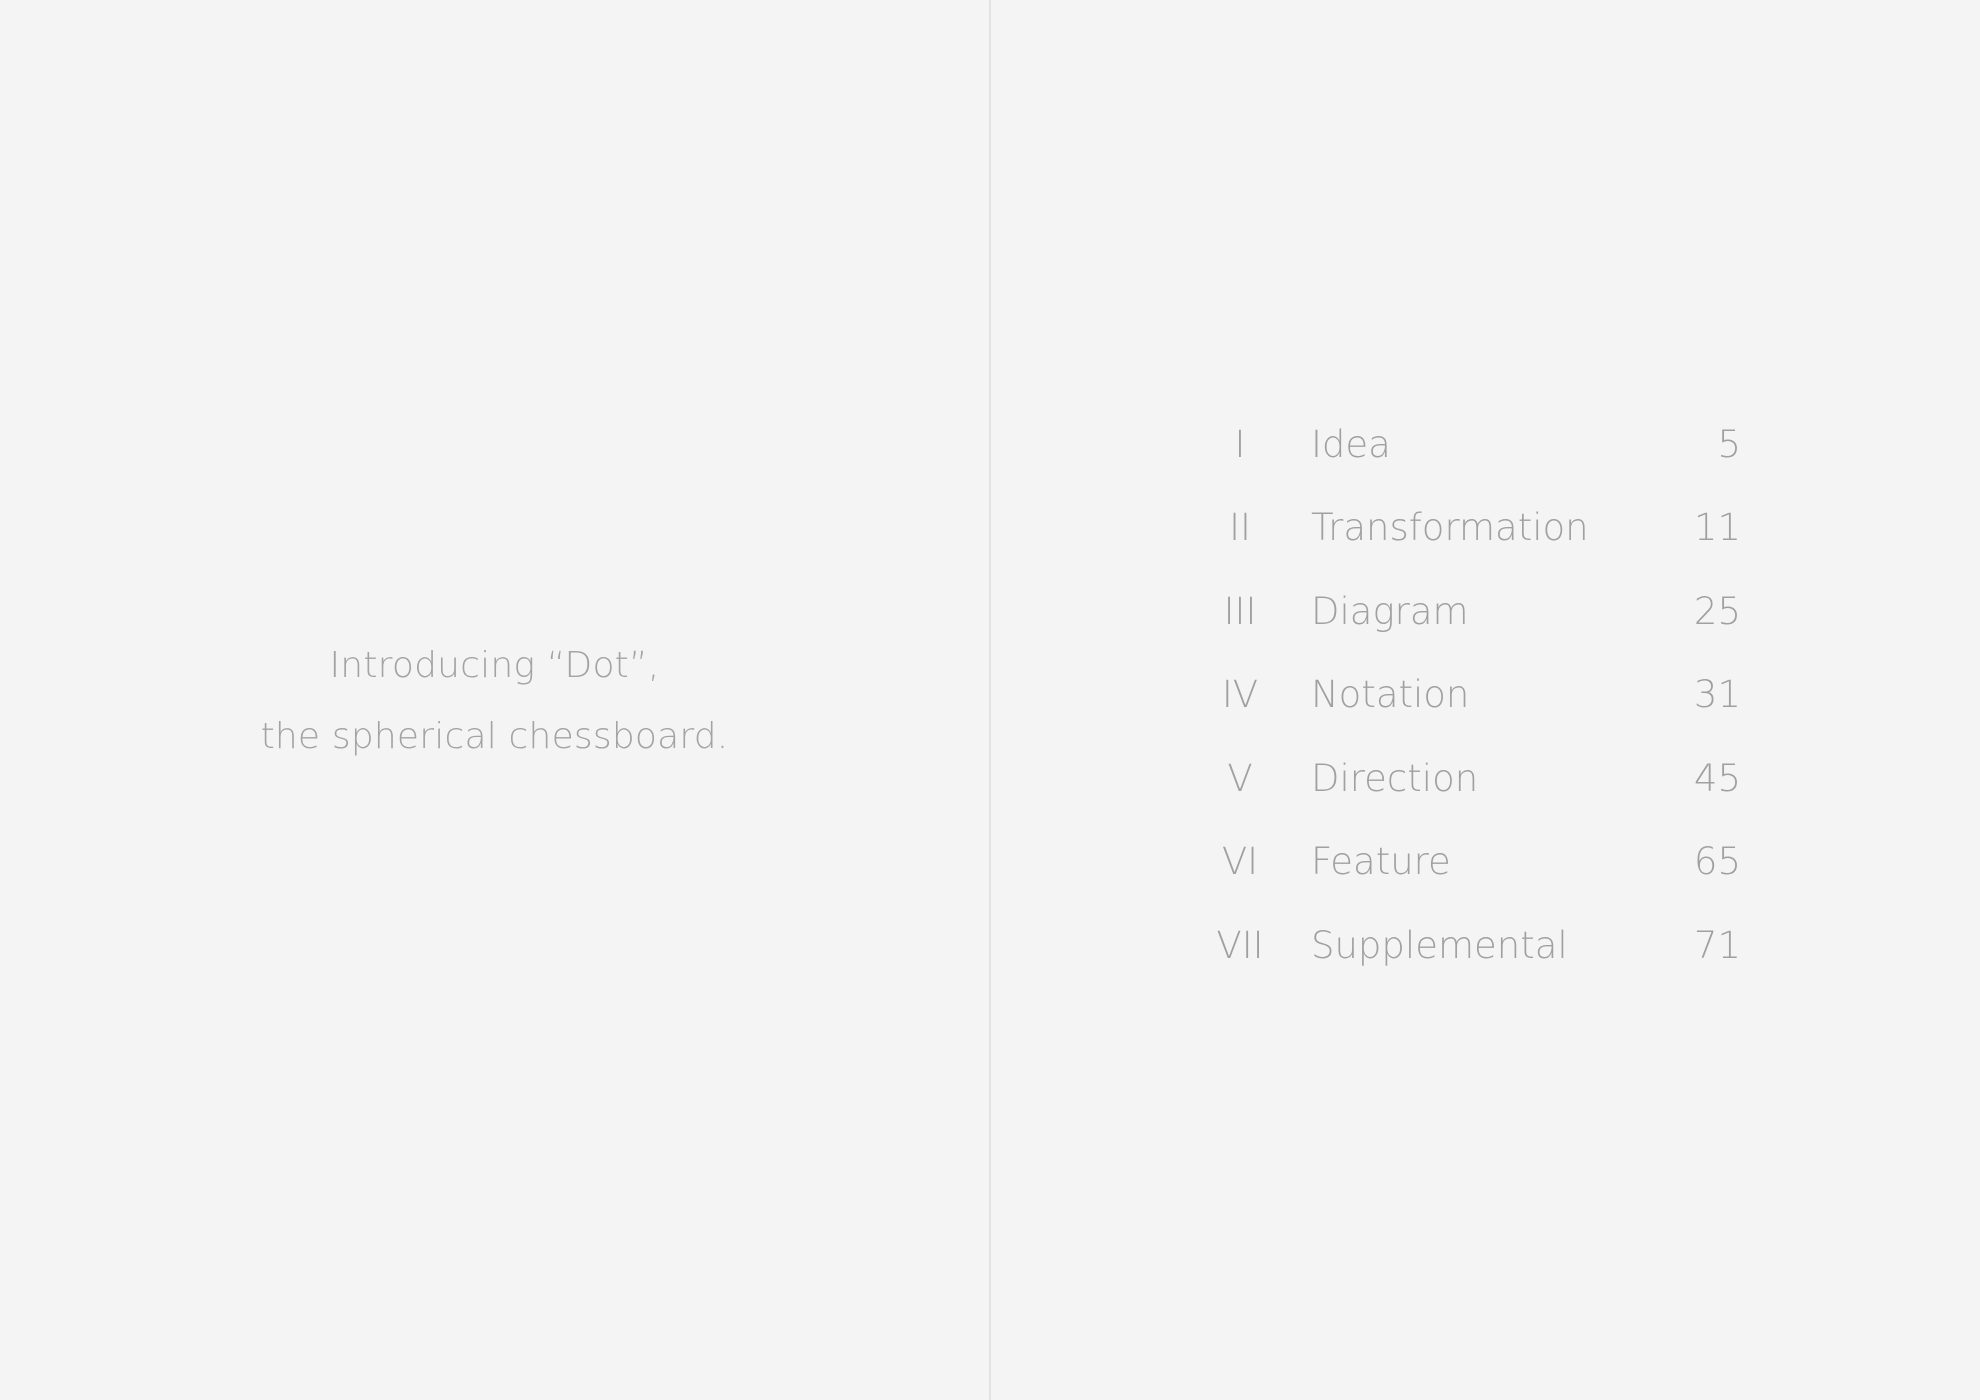 The height and width of the screenshot is (1400, 1980). I want to click on toc-entry-transformation: II Transformation 11, so click(1485, 528).